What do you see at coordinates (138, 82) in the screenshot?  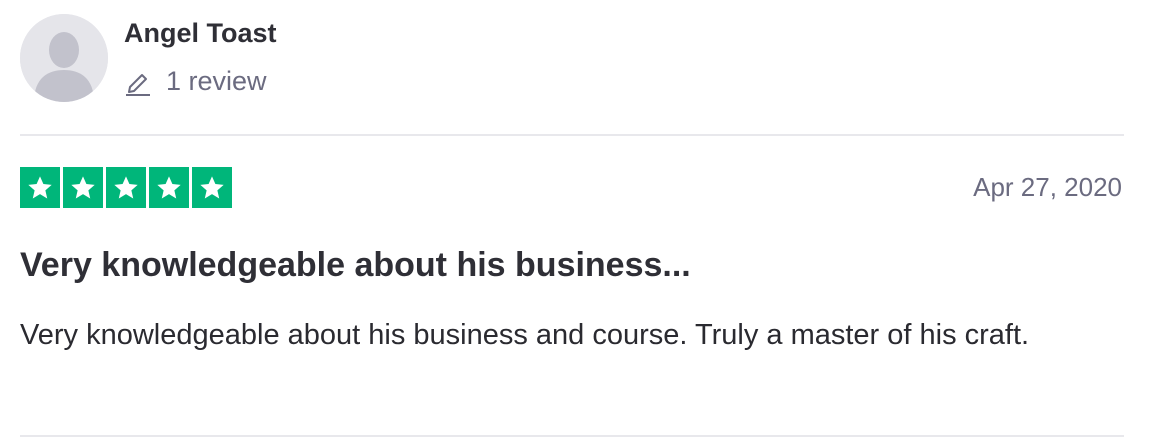 I see `pencil-icon` at bounding box center [138, 82].